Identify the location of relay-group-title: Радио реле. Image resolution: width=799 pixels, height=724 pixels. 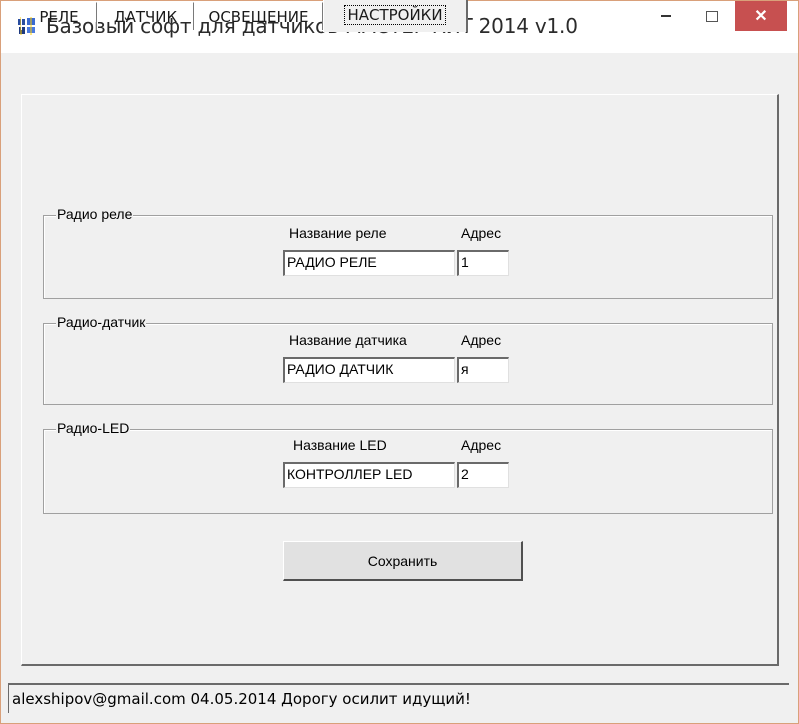
(95, 214).